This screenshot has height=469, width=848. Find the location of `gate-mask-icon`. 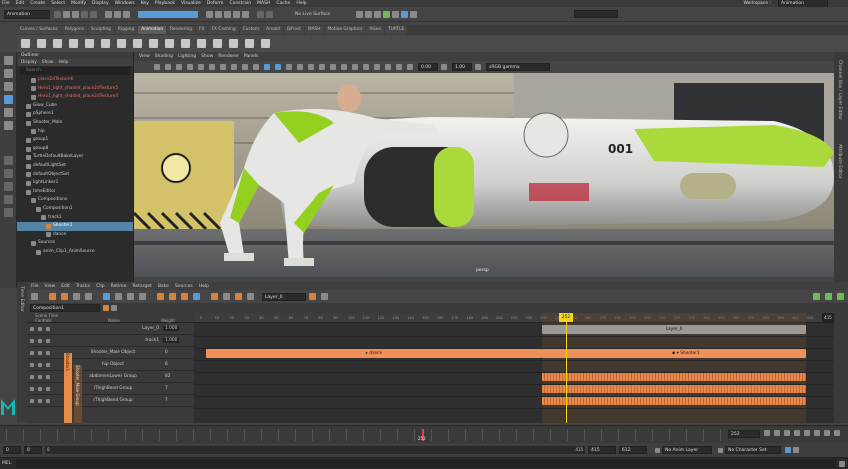

gate-mask-icon is located at coordinates (234, 67).